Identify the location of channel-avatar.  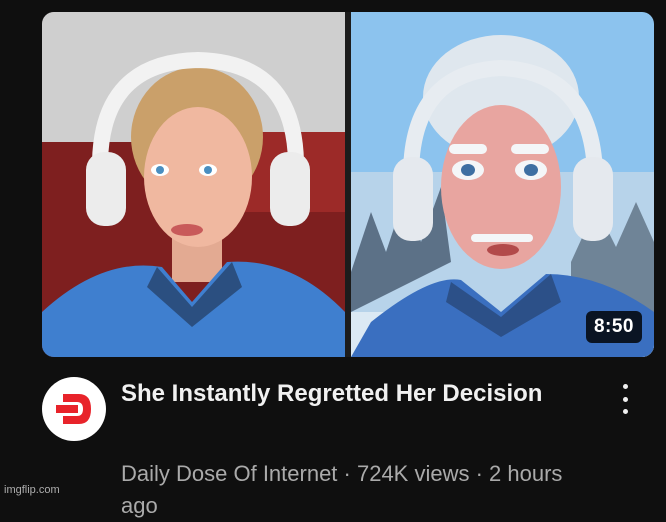
(74, 409).